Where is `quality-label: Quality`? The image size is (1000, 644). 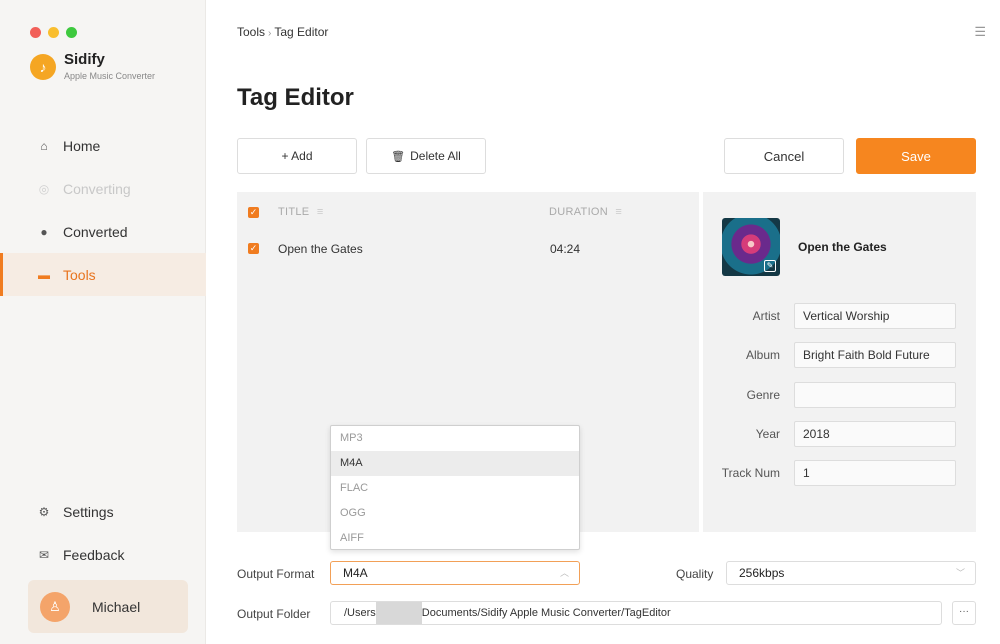
quality-label: Quality is located at coordinates (695, 574).